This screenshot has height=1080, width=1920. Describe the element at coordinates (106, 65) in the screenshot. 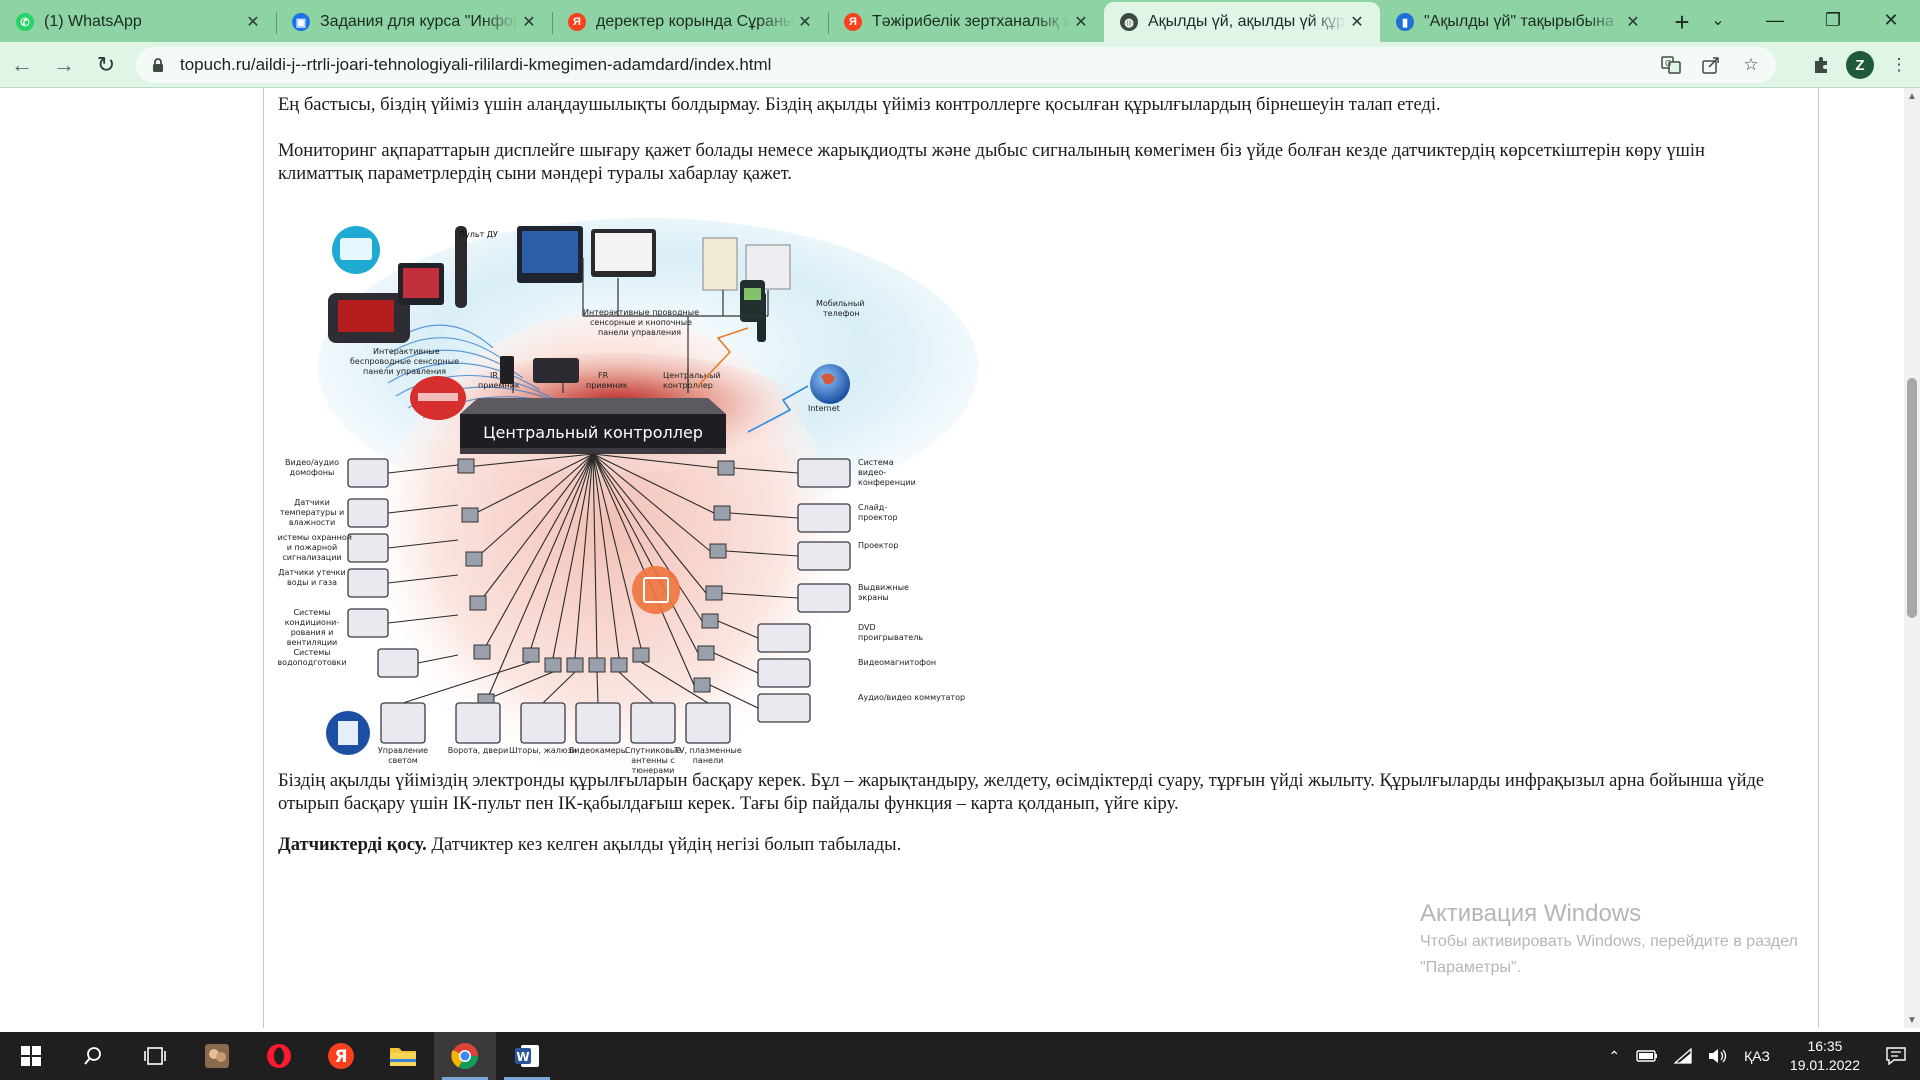

I see `reload-icon: ↻` at that location.